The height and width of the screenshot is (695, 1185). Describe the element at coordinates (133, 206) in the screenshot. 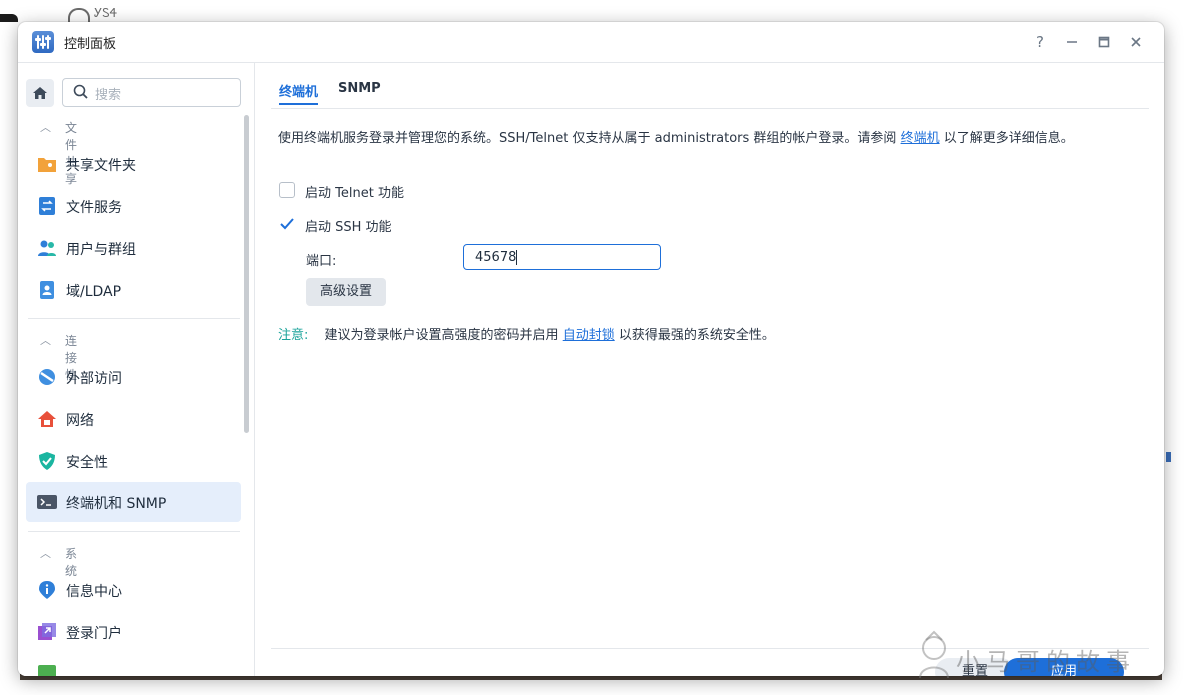

I see `sidebar-item-file-services: 文件服务` at that location.